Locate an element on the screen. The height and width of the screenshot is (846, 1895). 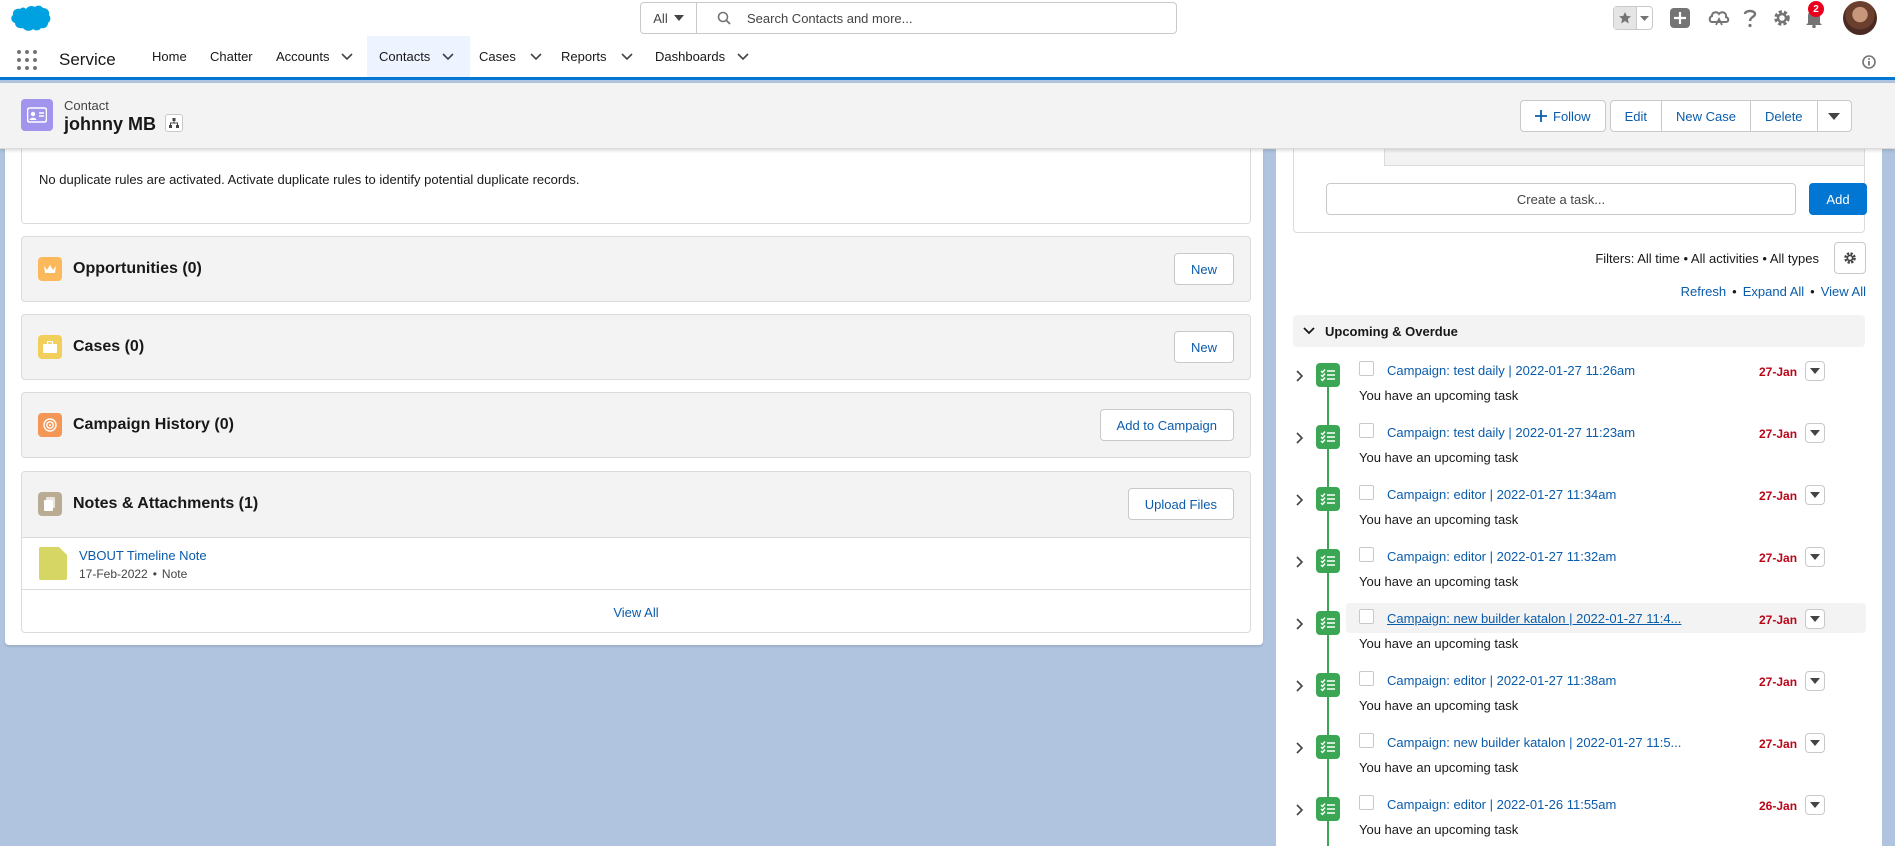
app-launcher-icon is located at coordinates (27, 60).